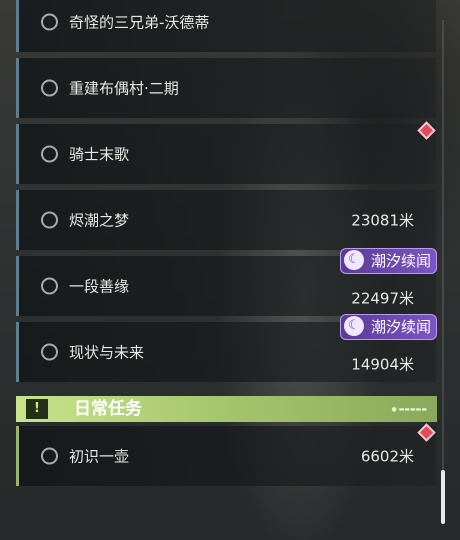  What do you see at coordinates (99, 286) in the screenshot?
I see `quest-name: 一段善缘` at bounding box center [99, 286].